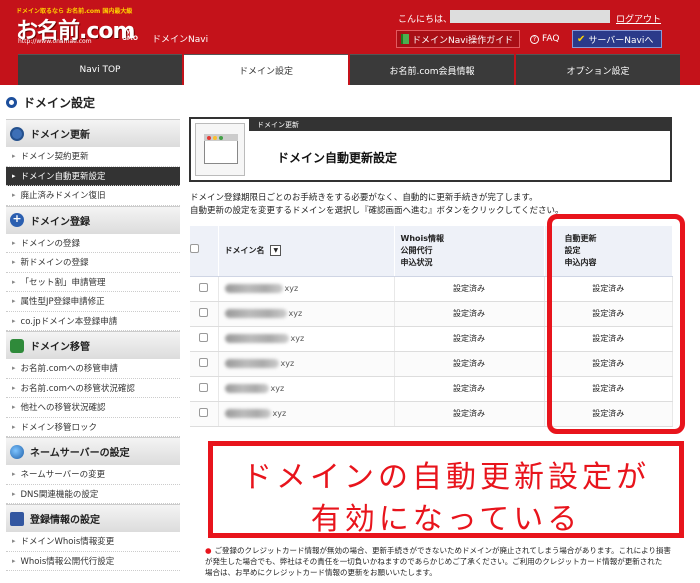  I want to click on sidebar-item-dns-settings: DNS関連機能の設定, so click(93, 494).